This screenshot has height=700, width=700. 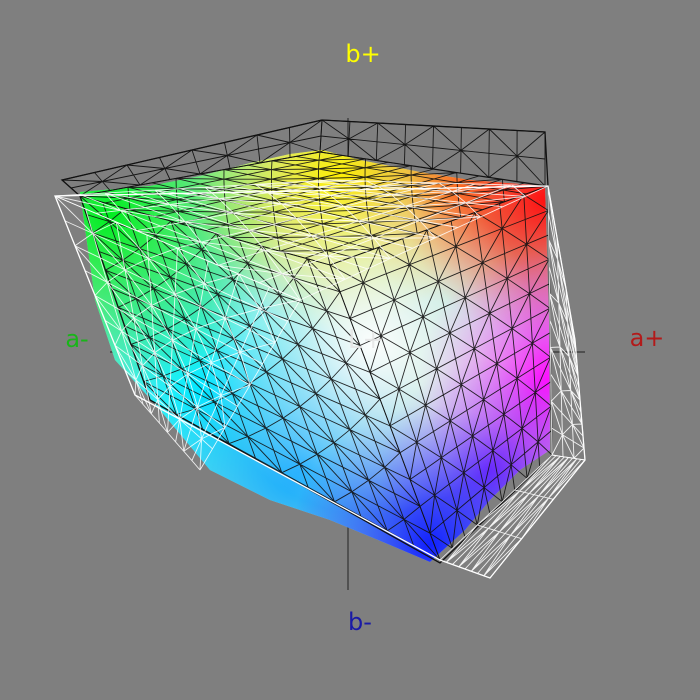 I want to click on axis-label-a-plus: a+, so click(x=647, y=338).